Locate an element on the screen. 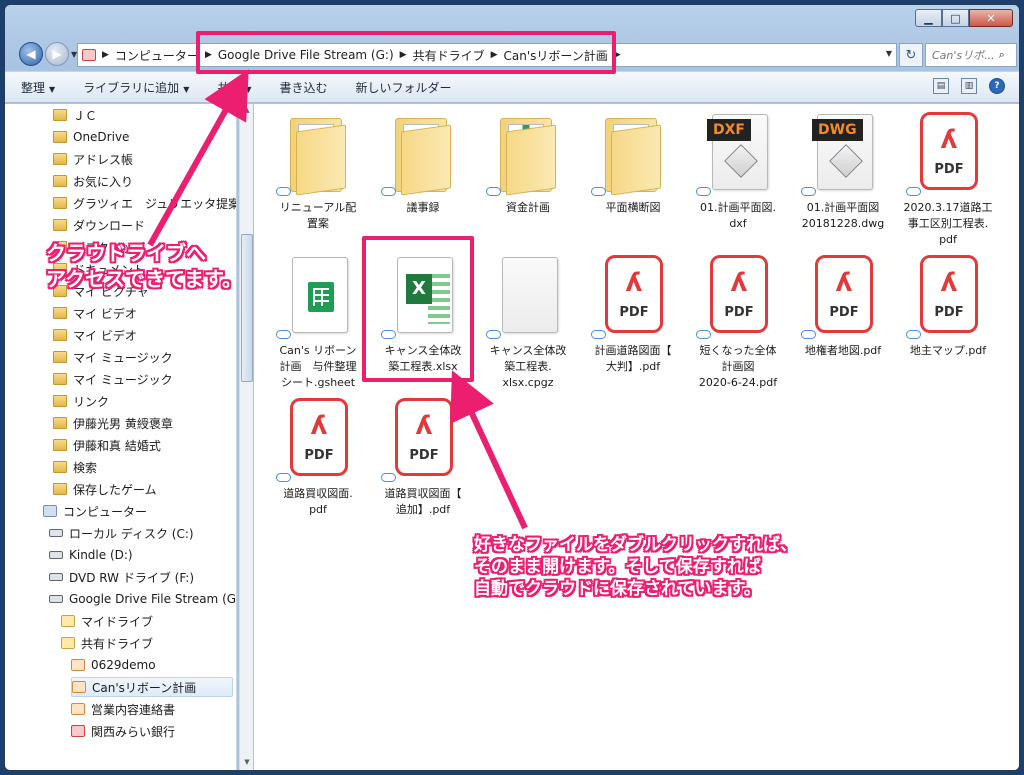  file-name: 地権者地図.pdf is located at coordinates (843, 350).